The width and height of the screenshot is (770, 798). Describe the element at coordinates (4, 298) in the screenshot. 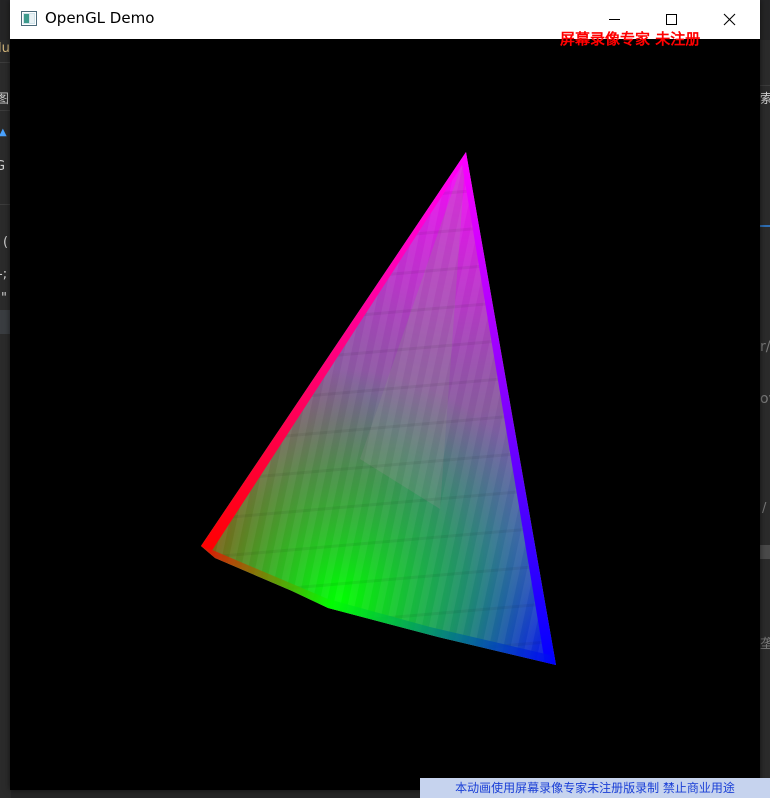

I see `background-text: "` at that location.